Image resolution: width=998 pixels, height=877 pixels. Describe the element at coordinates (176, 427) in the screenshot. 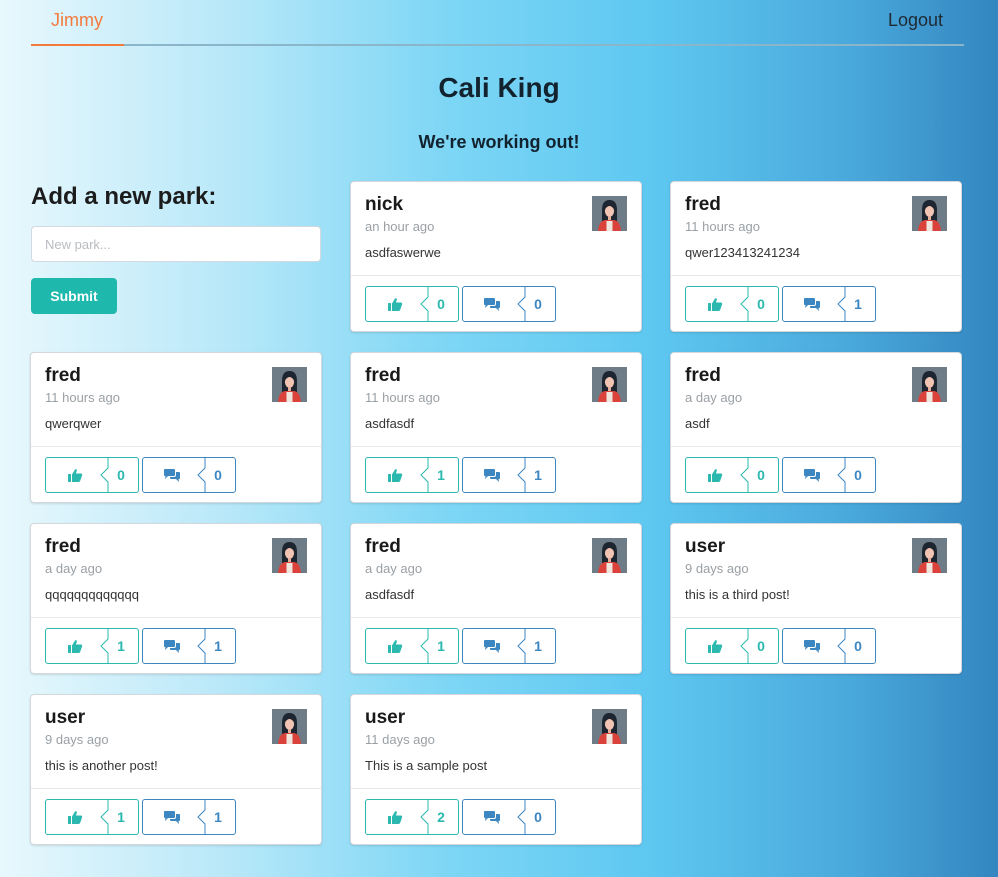

I see `post-card: fred 11 hours ago qwerqwer 0 0` at that location.